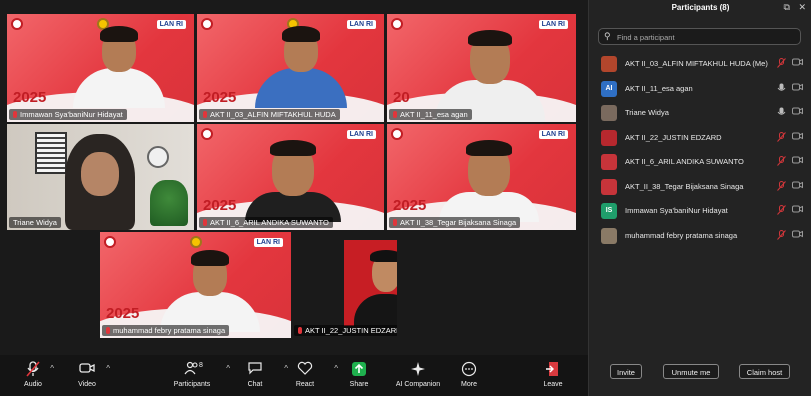 The height and width of the screenshot is (396, 811). I want to click on participant-name: Triane Widya, so click(647, 112).